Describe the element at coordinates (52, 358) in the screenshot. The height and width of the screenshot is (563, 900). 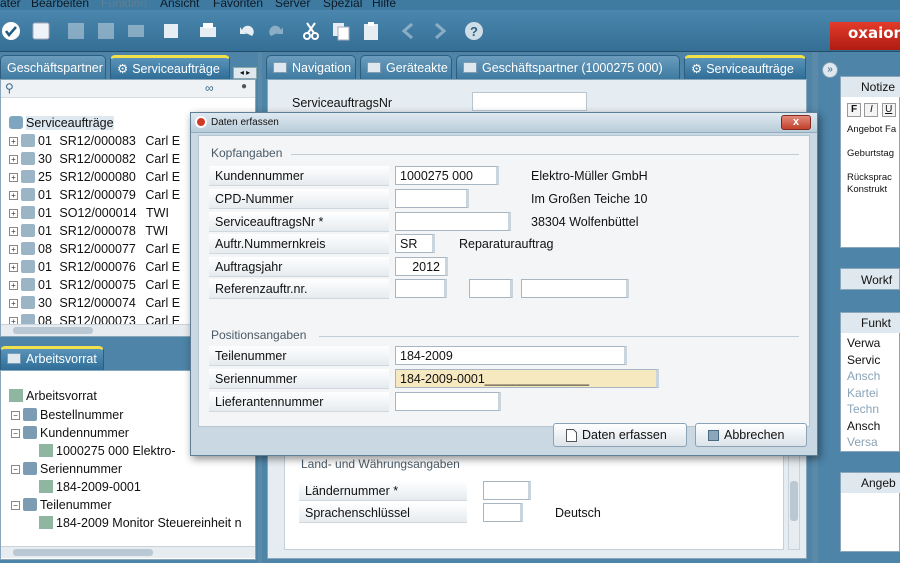
I see `tab-arbeitsvorrat: Arbeitsvorrat` at that location.